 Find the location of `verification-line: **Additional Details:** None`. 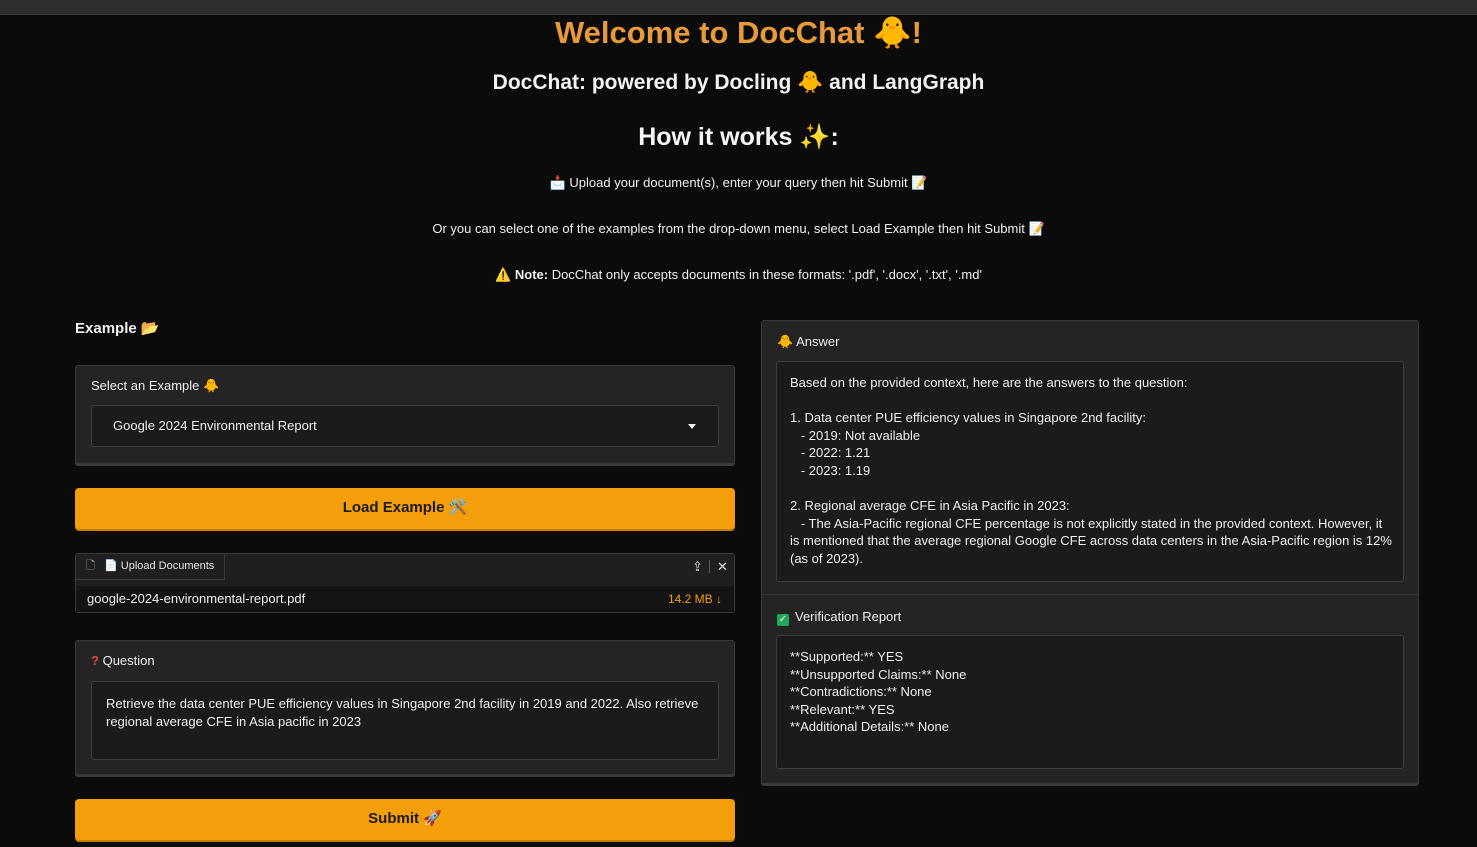

verification-line: **Additional Details:** None is located at coordinates (869, 727).